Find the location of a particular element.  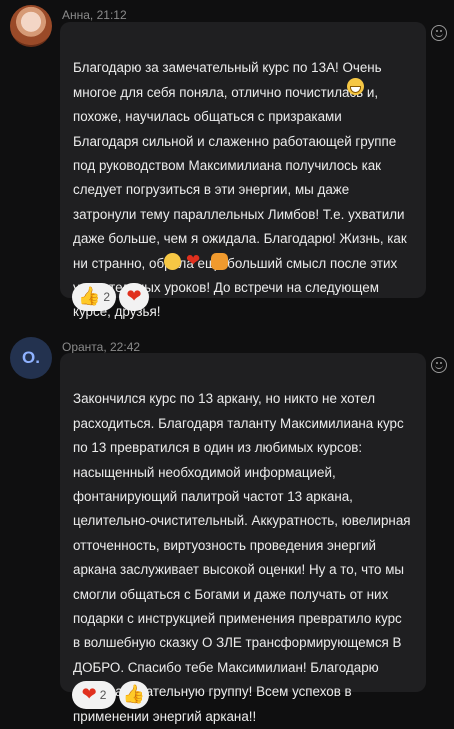

reaction-thumbs-up: 👍 is located at coordinates (134, 695).